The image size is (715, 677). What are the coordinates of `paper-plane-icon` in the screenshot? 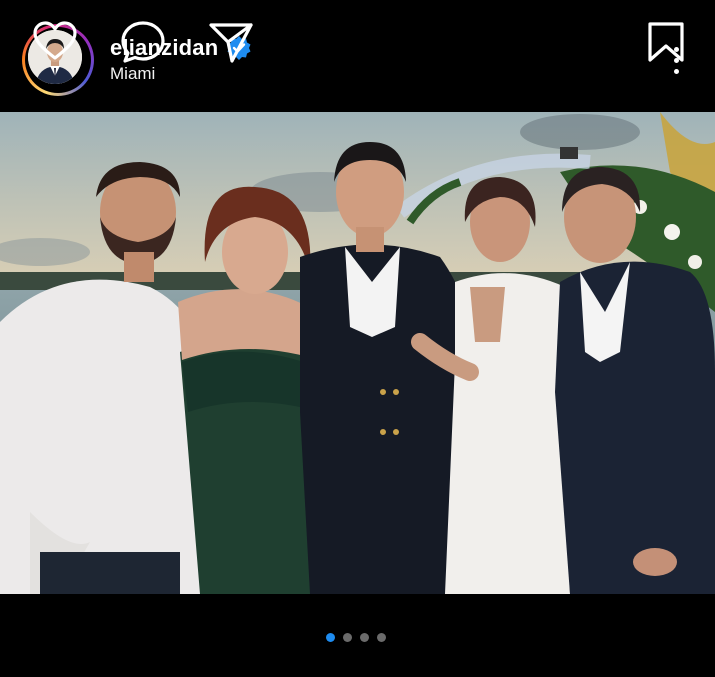 It's located at (231, 43).